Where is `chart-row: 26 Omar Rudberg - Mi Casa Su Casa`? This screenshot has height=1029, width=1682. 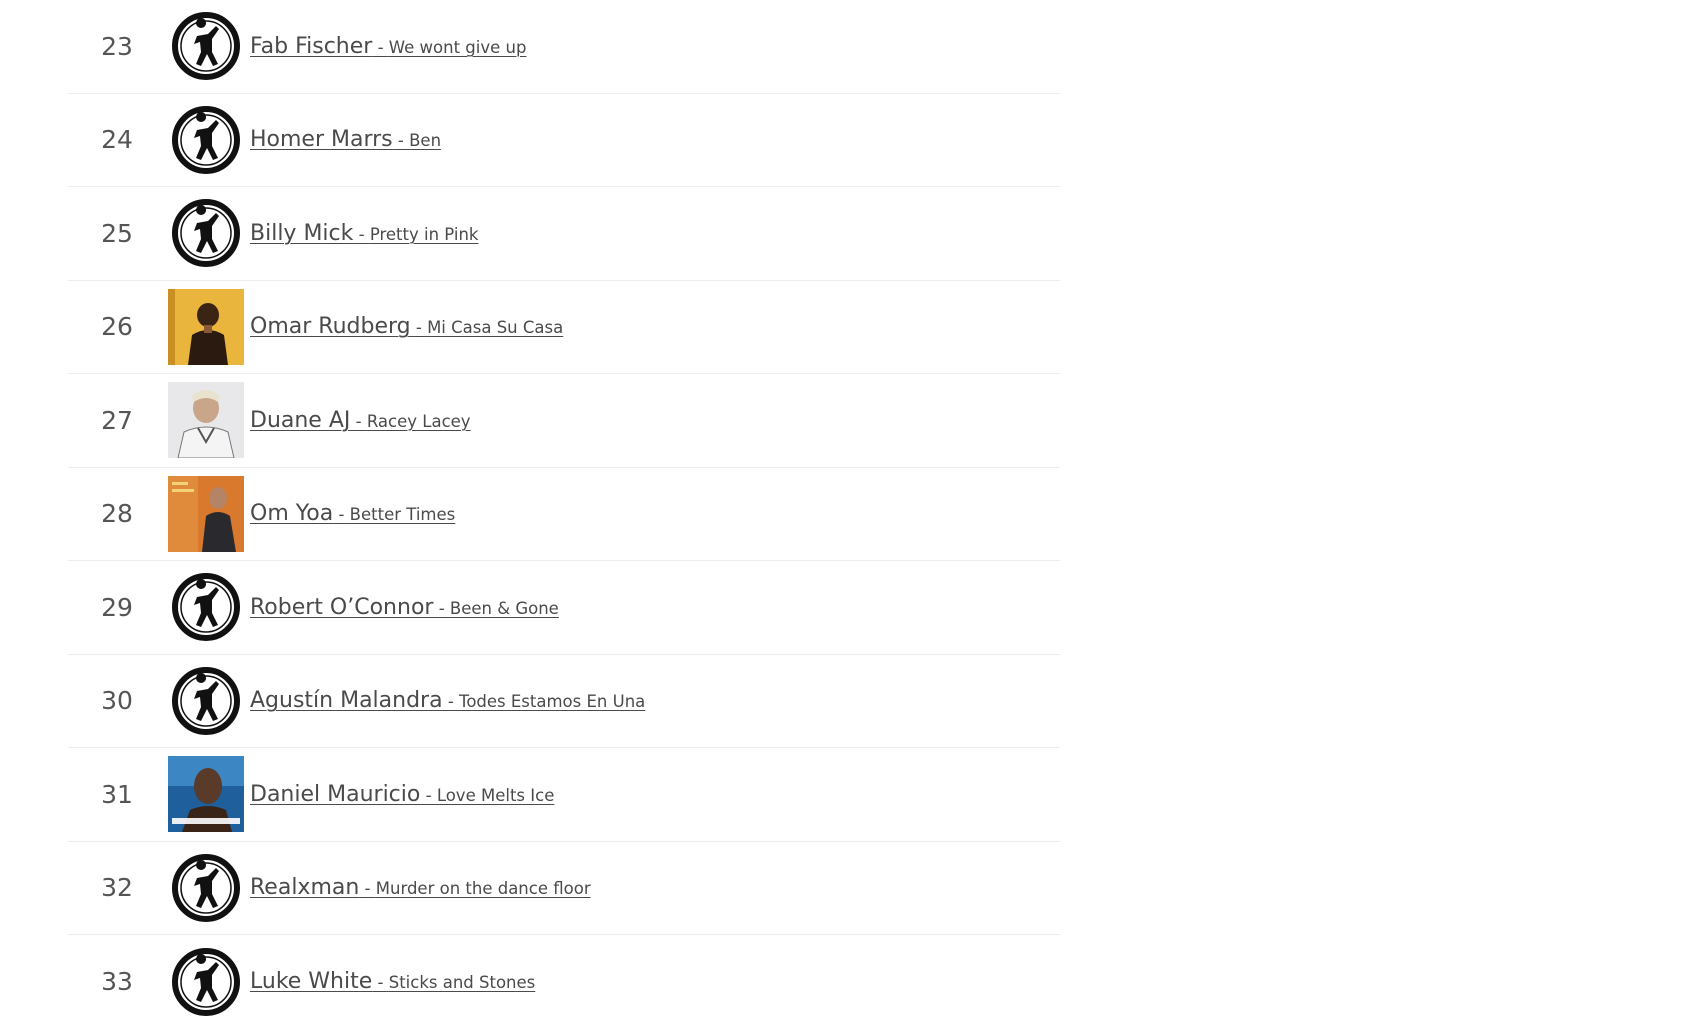 chart-row: 26 Omar Rudberg - Mi Casa Su Casa is located at coordinates (564, 327).